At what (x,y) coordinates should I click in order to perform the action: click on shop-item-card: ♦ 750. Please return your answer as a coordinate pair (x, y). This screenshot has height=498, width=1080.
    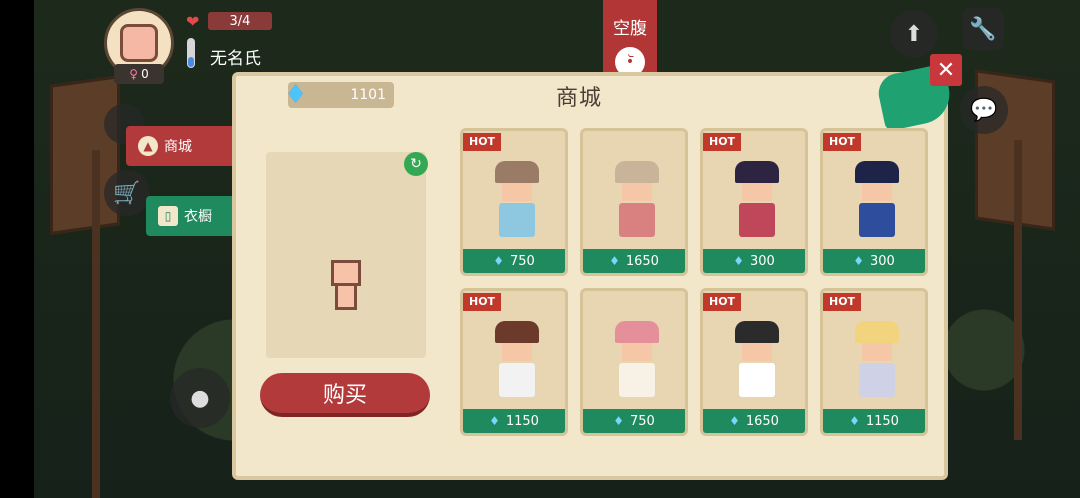
    Looking at the image, I should click on (634, 362).